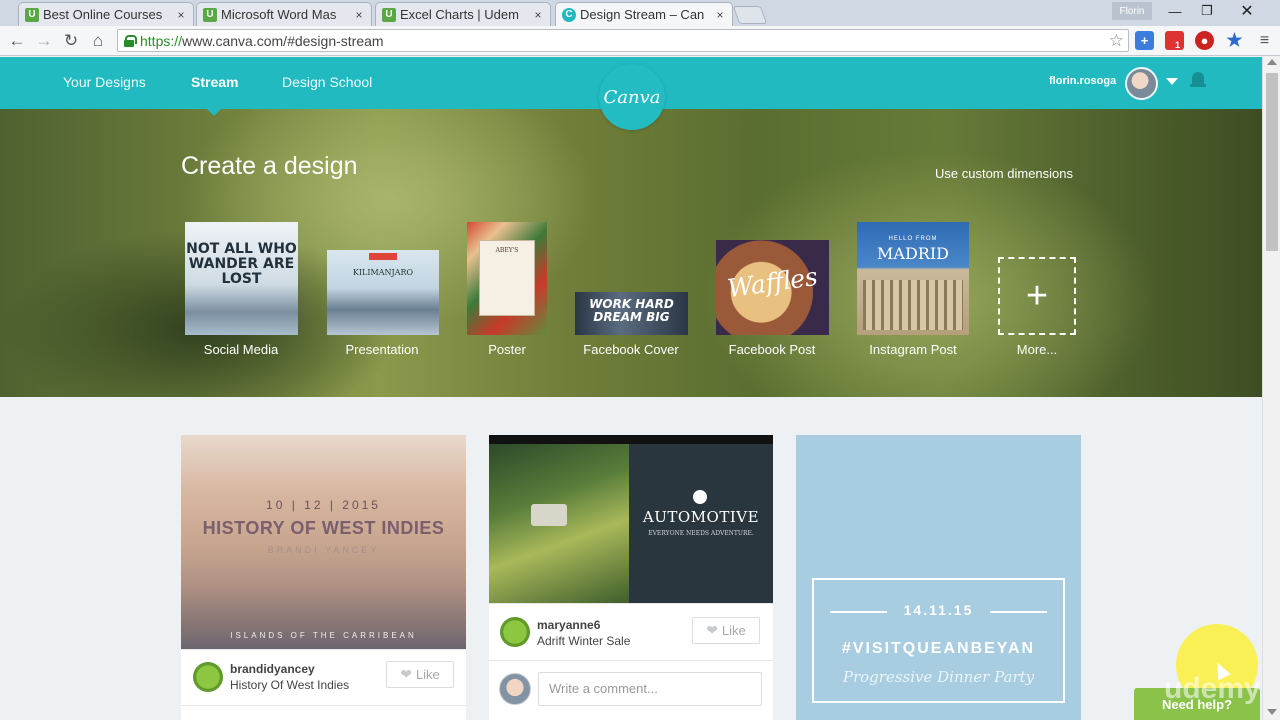 This screenshot has width=1280, height=720. I want to click on tab-microsoft-word: U Microsoft Word Mas ×, so click(284, 14).